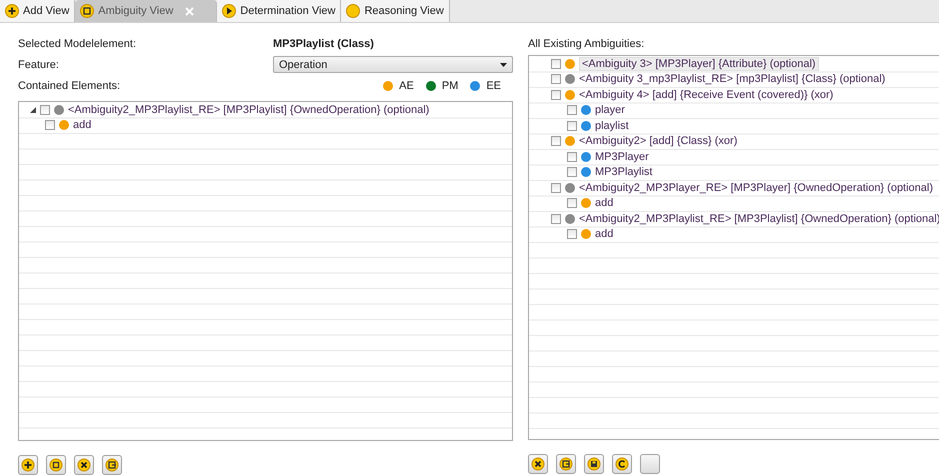 The image size is (939, 476). I want to click on tree-item: <Ambiguity2_MP3Player_RE> [MP3Player] {OwnedOperation} (optional), so click(756, 188).